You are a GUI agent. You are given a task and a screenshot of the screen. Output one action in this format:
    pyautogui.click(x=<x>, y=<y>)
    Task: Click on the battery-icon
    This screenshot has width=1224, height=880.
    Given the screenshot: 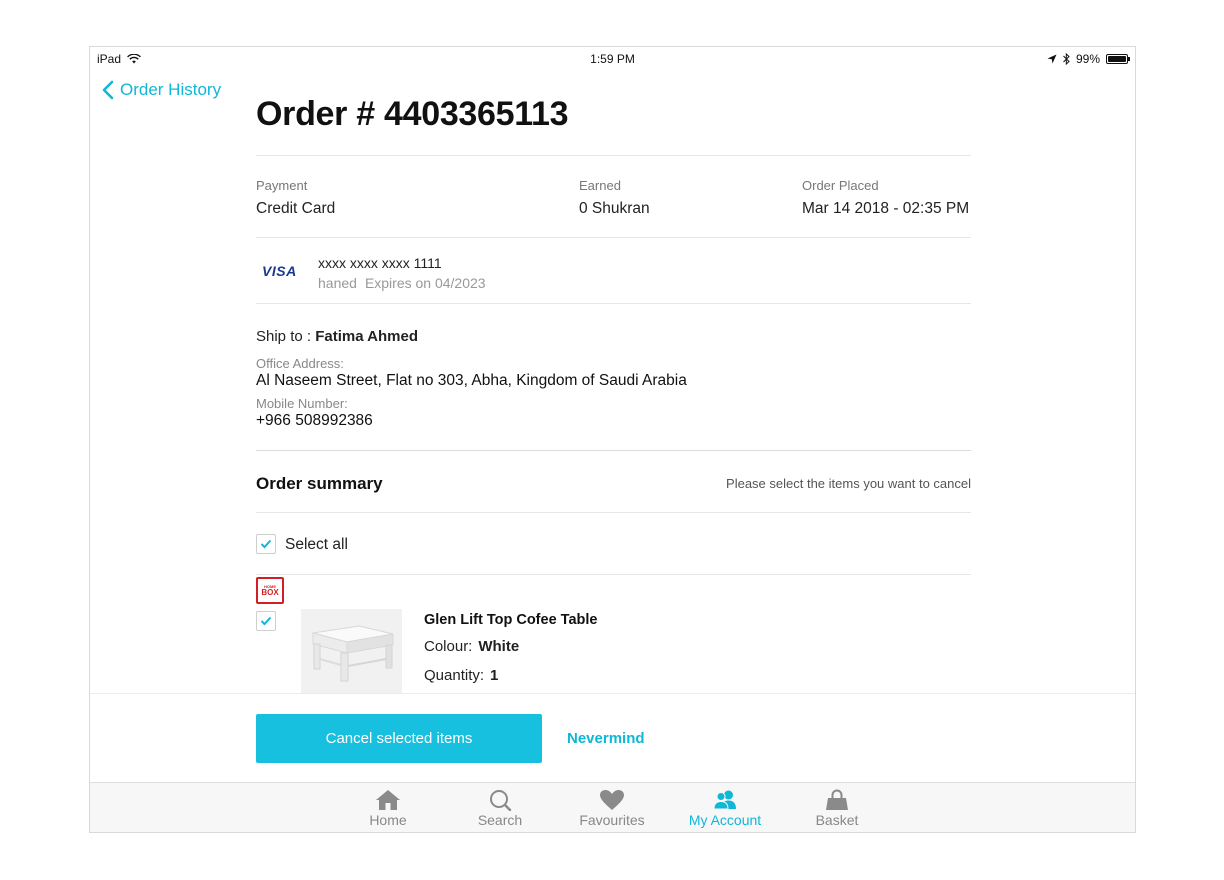 What is the action you would take?
    pyautogui.click(x=1118, y=59)
    